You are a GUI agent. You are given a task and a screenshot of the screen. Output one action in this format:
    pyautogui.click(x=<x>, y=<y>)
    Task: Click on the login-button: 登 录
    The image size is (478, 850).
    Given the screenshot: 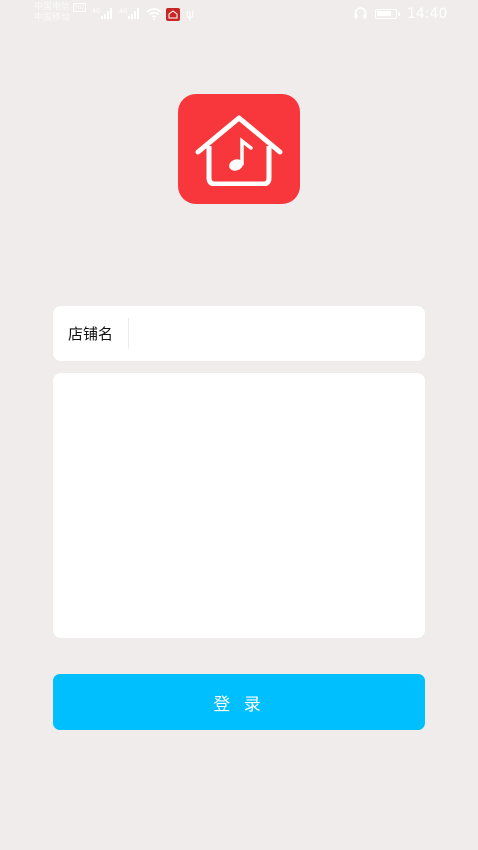 What is the action you would take?
    pyautogui.click(x=239, y=702)
    